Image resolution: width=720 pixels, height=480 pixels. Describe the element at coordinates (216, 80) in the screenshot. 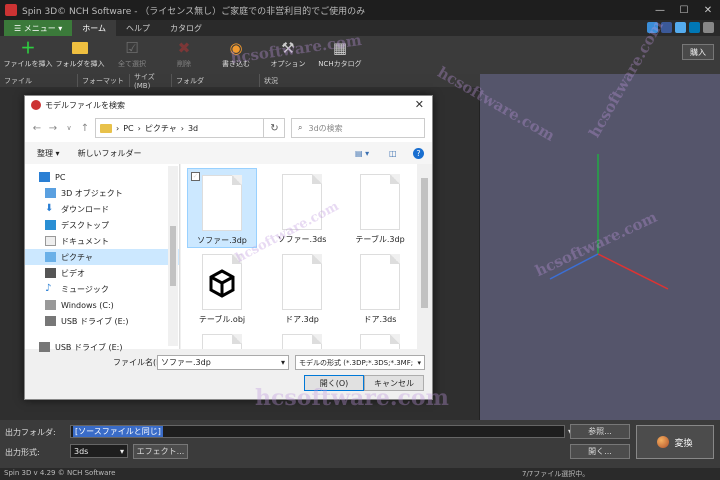

I see `column-folder: フォルダ` at that location.